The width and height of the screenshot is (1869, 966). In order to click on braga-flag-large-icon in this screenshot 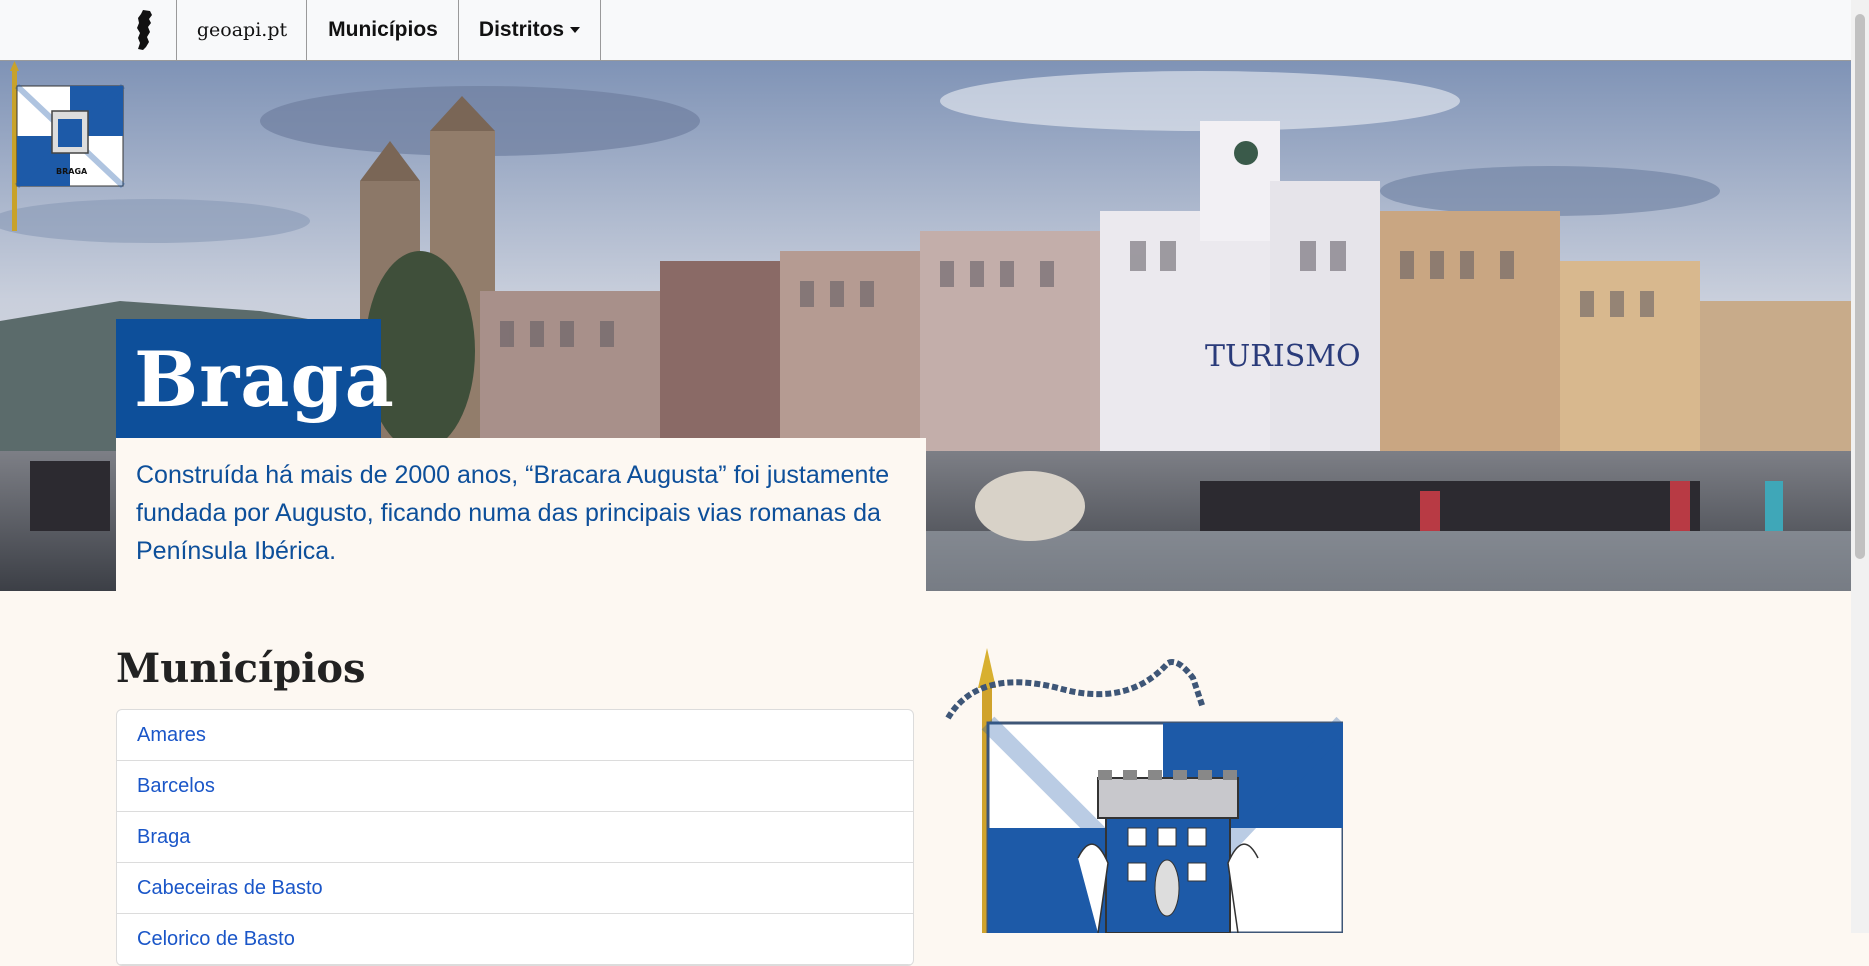, I will do `click(1144, 790)`.